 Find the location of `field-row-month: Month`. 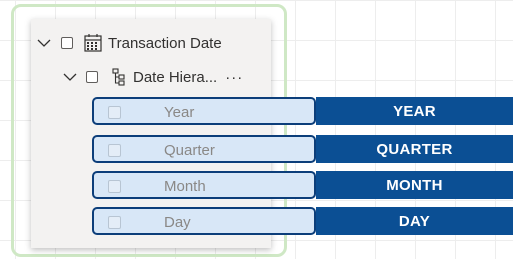

field-row-month: Month is located at coordinates (204, 185).